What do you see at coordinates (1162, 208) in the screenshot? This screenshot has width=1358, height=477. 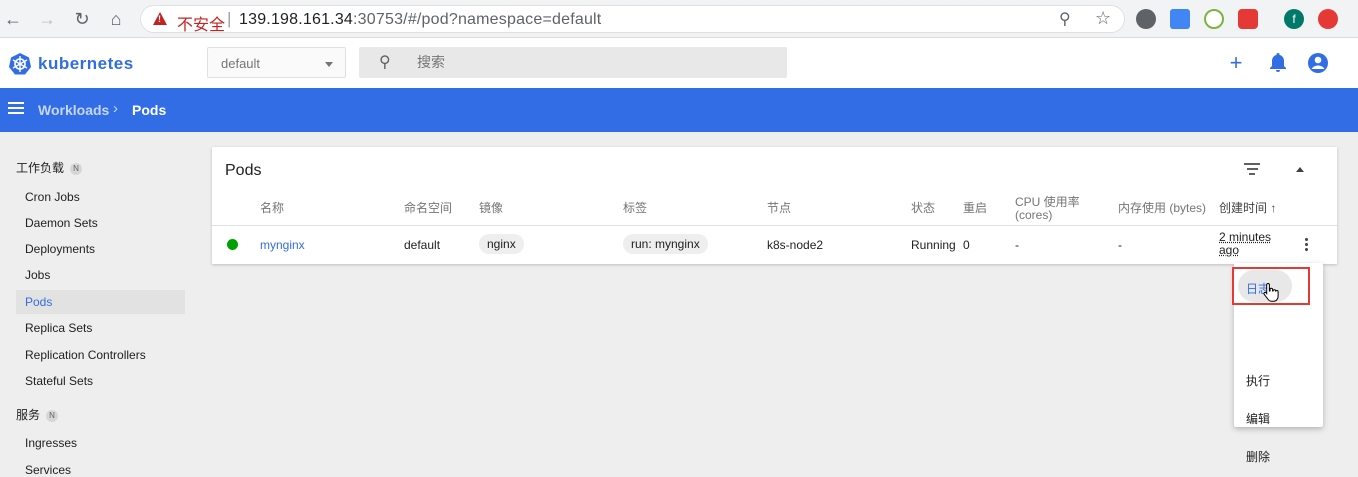 I see `column-header-memory: 内存使用 (bytes)` at bounding box center [1162, 208].